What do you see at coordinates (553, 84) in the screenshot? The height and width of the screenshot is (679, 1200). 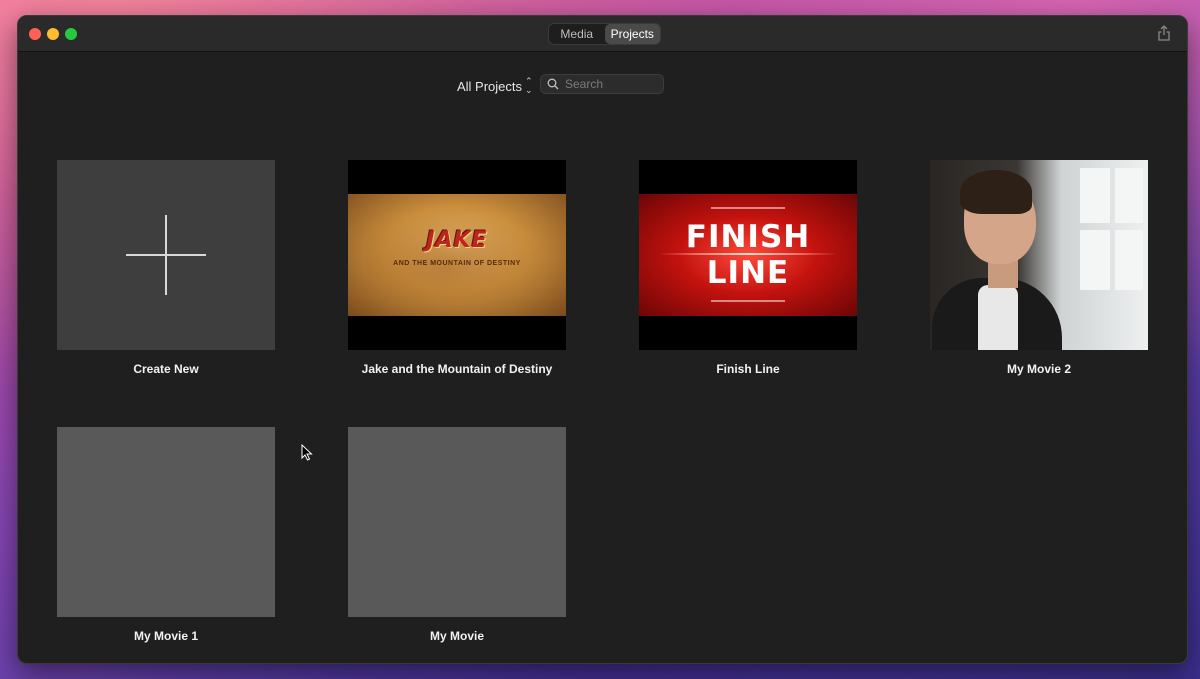 I see `search-icon` at bounding box center [553, 84].